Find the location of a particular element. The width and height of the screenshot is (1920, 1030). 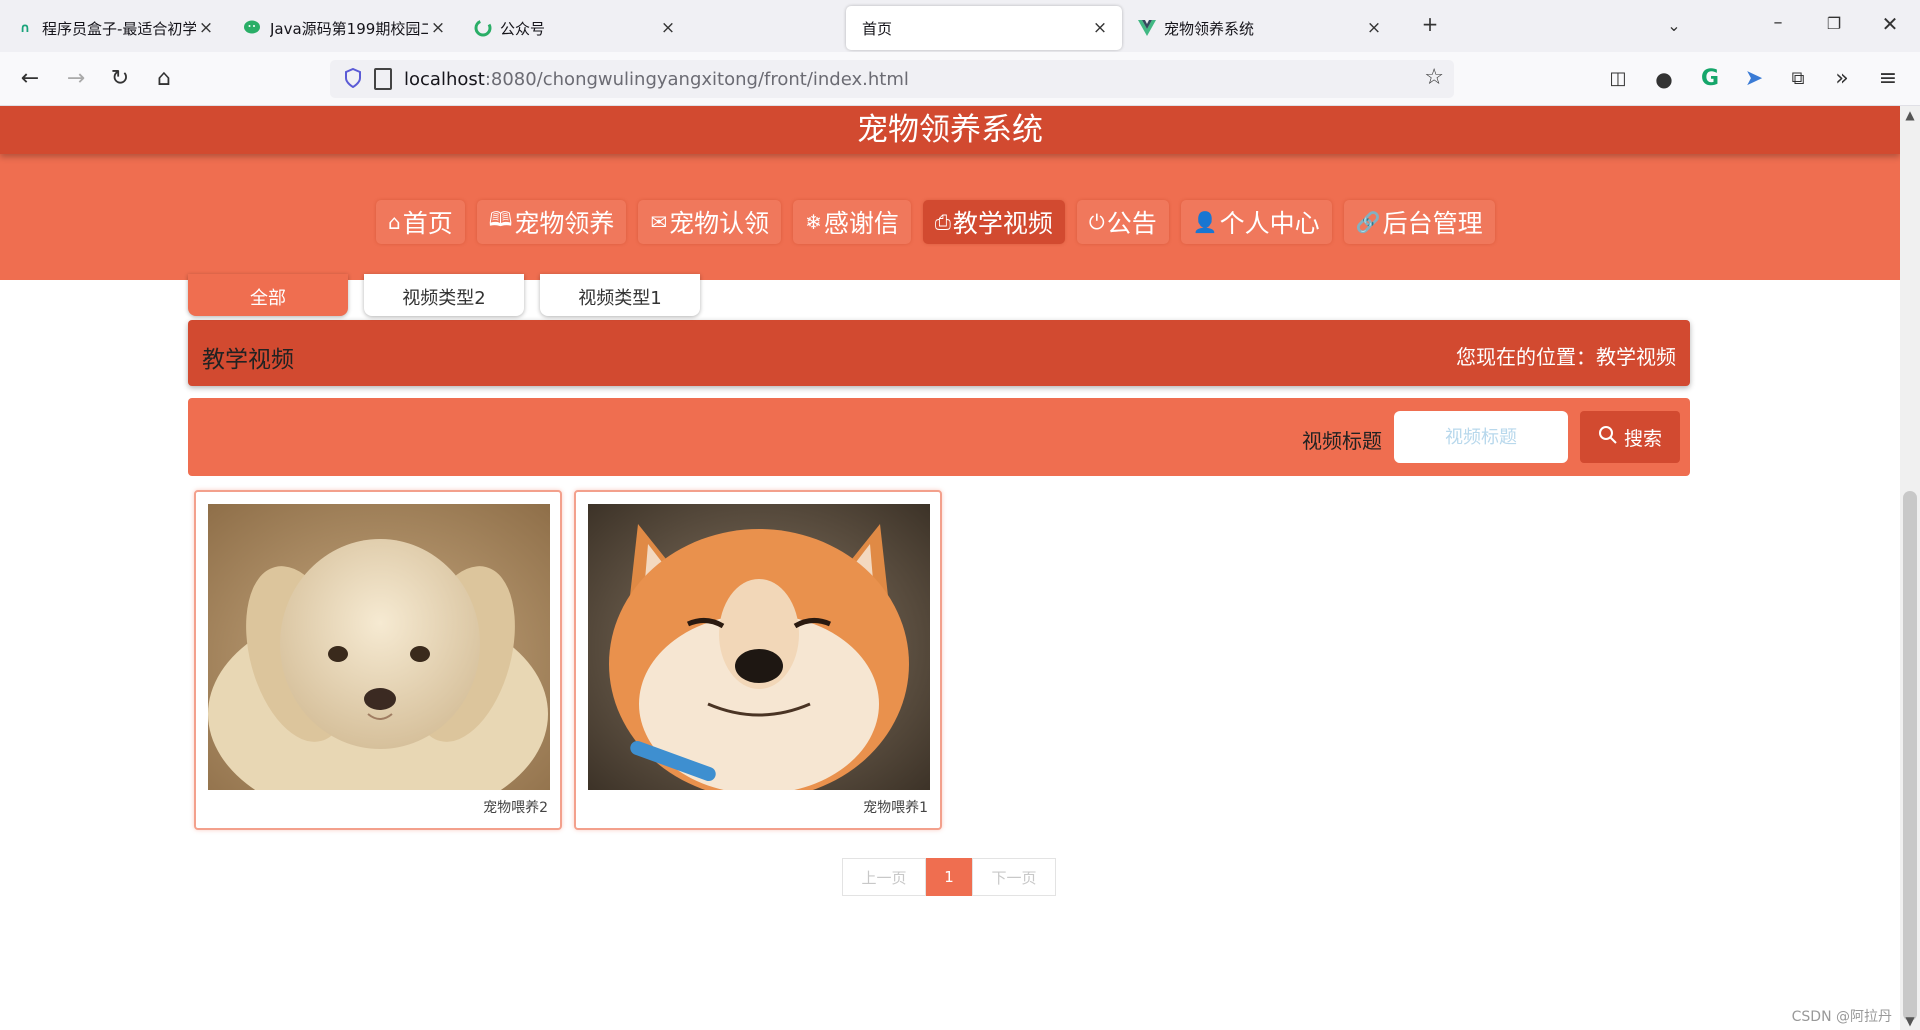

snowflake-icon: ❄ is located at coordinates (813, 222).